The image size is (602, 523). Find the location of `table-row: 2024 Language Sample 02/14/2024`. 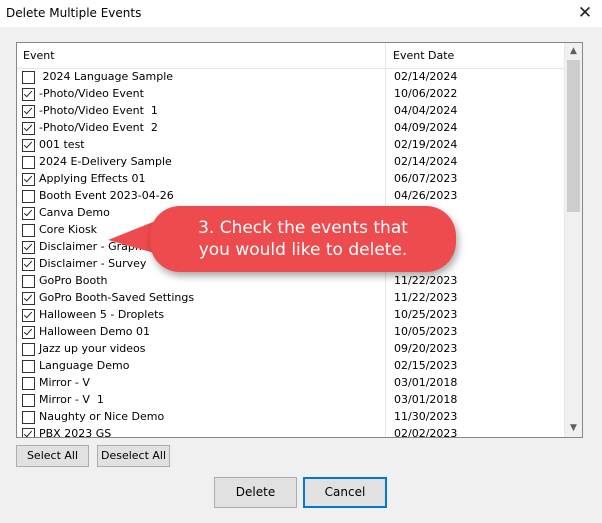

table-row: 2024 Language Sample 02/14/2024 is located at coordinates (291, 77).